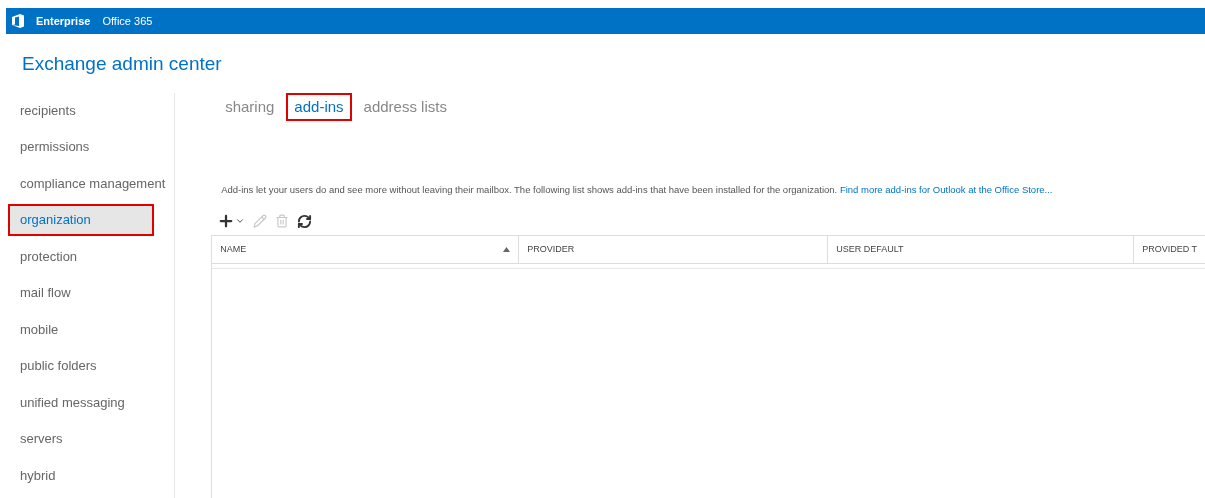  I want to click on refresh-button, so click(305, 221).